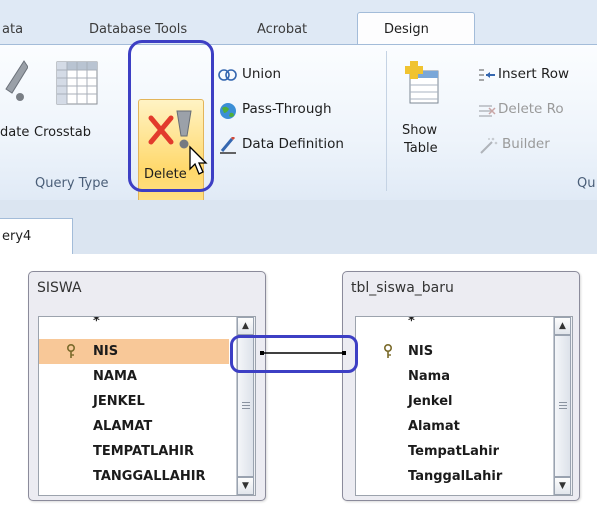  What do you see at coordinates (487, 75) in the screenshot?
I see `insert-rows-icon` at bounding box center [487, 75].